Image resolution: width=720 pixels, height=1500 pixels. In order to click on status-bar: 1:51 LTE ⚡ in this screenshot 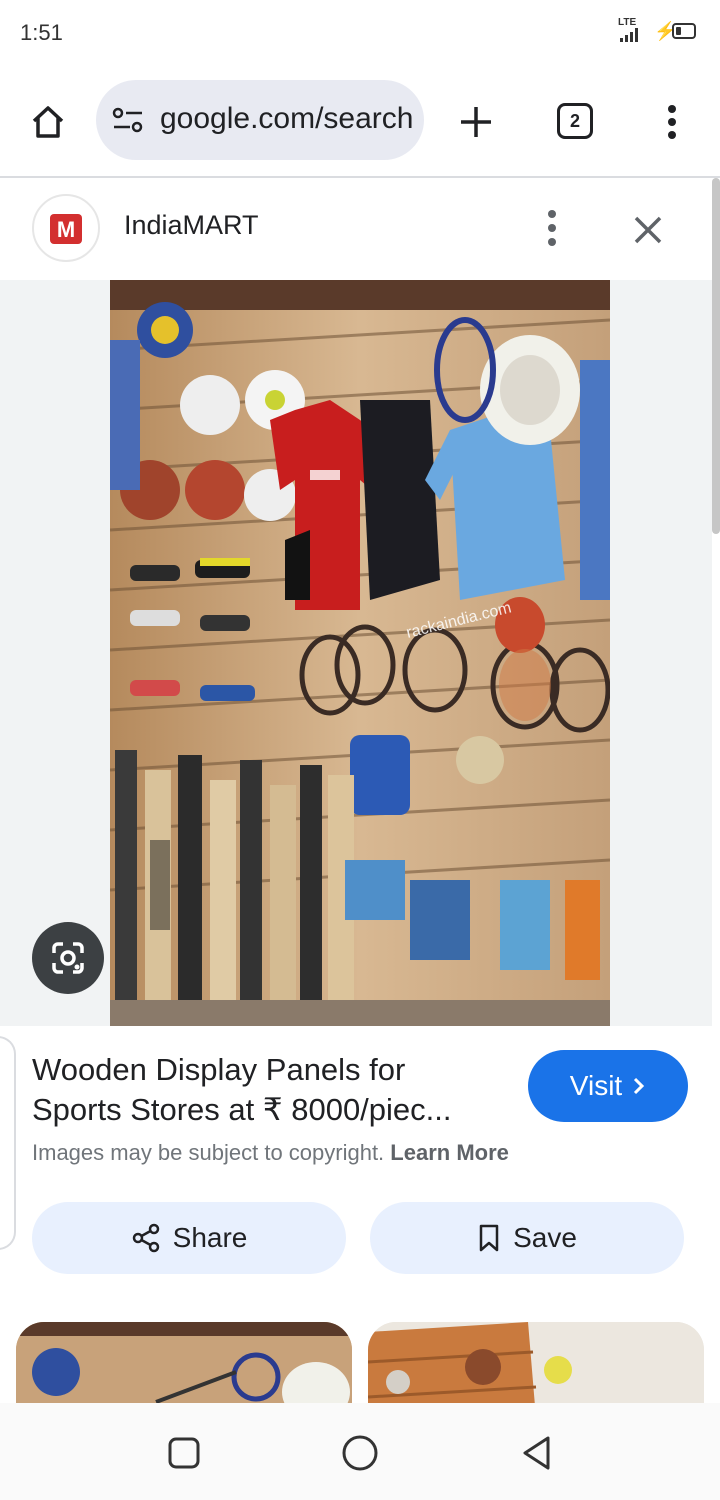, I will do `click(360, 33)`.